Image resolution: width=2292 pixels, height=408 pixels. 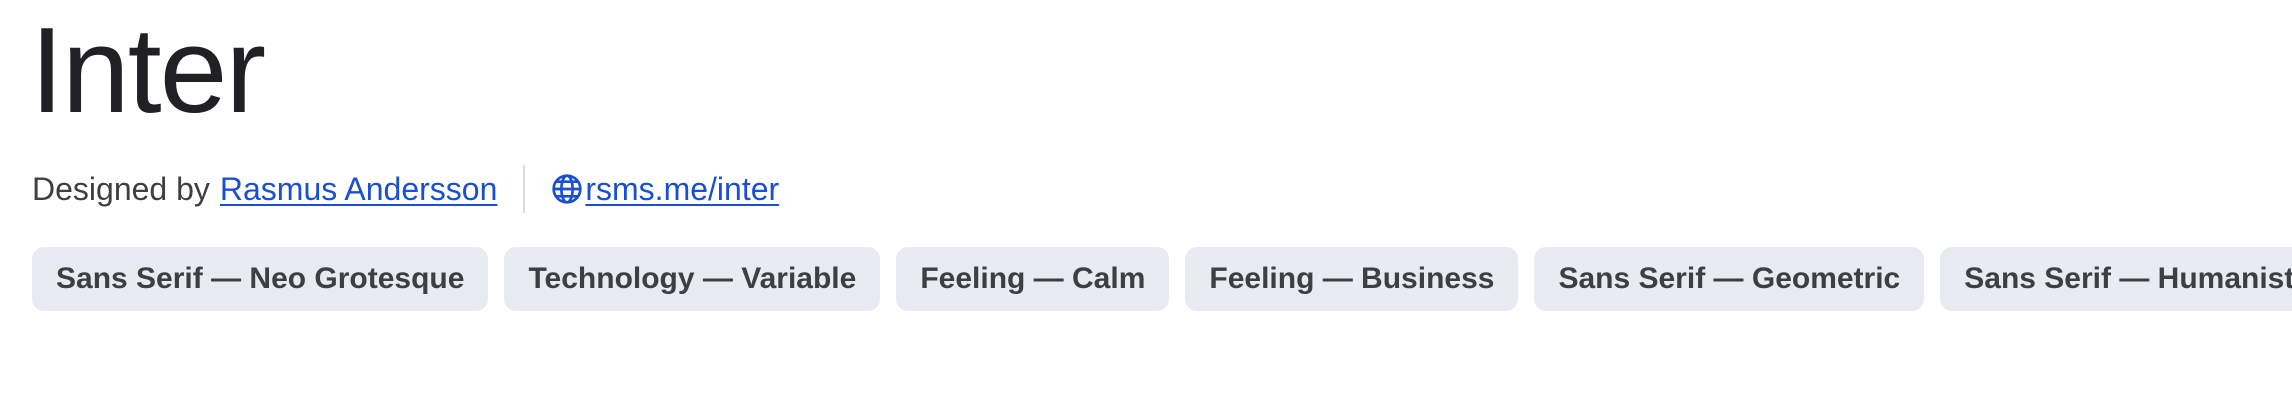 I want to click on designer-link: Rasmus Andersson, so click(x=358, y=189).